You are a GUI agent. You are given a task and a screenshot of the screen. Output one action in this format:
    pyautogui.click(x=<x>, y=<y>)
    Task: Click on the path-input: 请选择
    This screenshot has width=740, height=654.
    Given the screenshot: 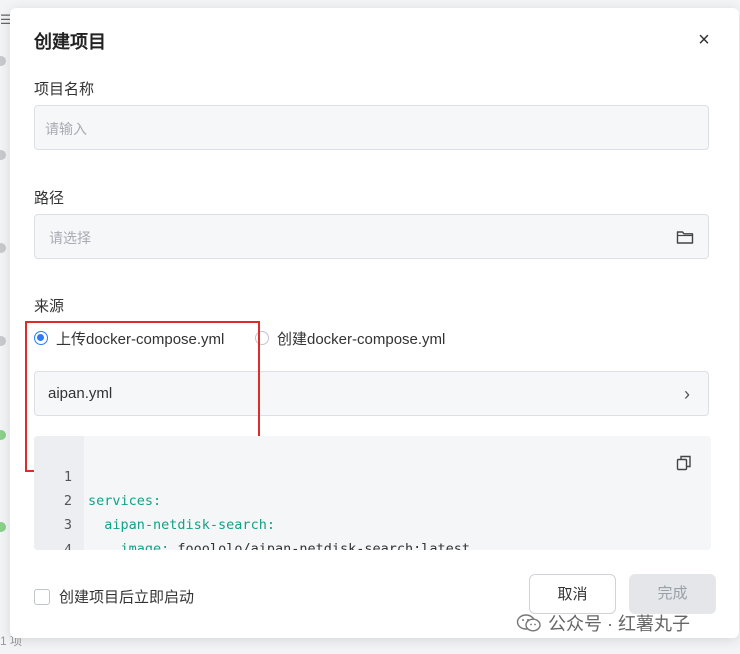 What is the action you would take?
    pyautogui.click(x=371, y=236)
    